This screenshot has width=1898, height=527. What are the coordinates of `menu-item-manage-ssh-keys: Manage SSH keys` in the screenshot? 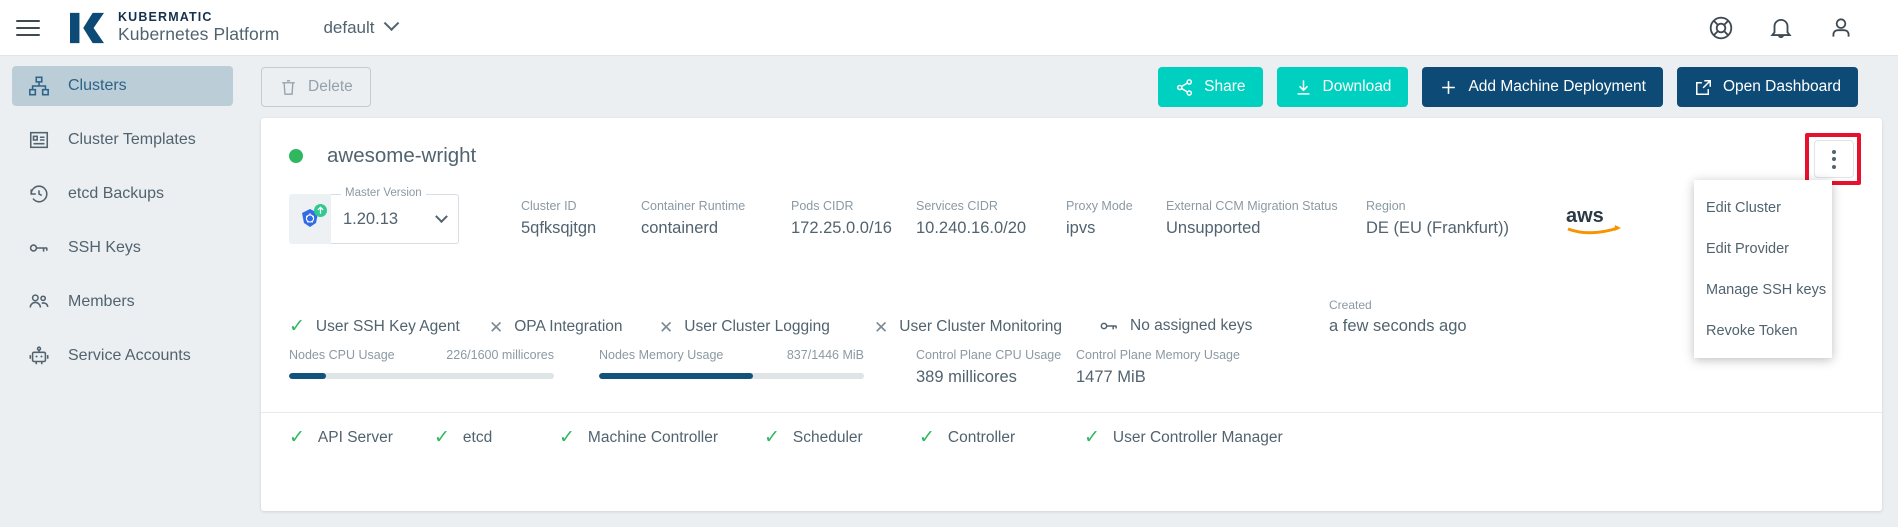 It's located at (1763, 289).